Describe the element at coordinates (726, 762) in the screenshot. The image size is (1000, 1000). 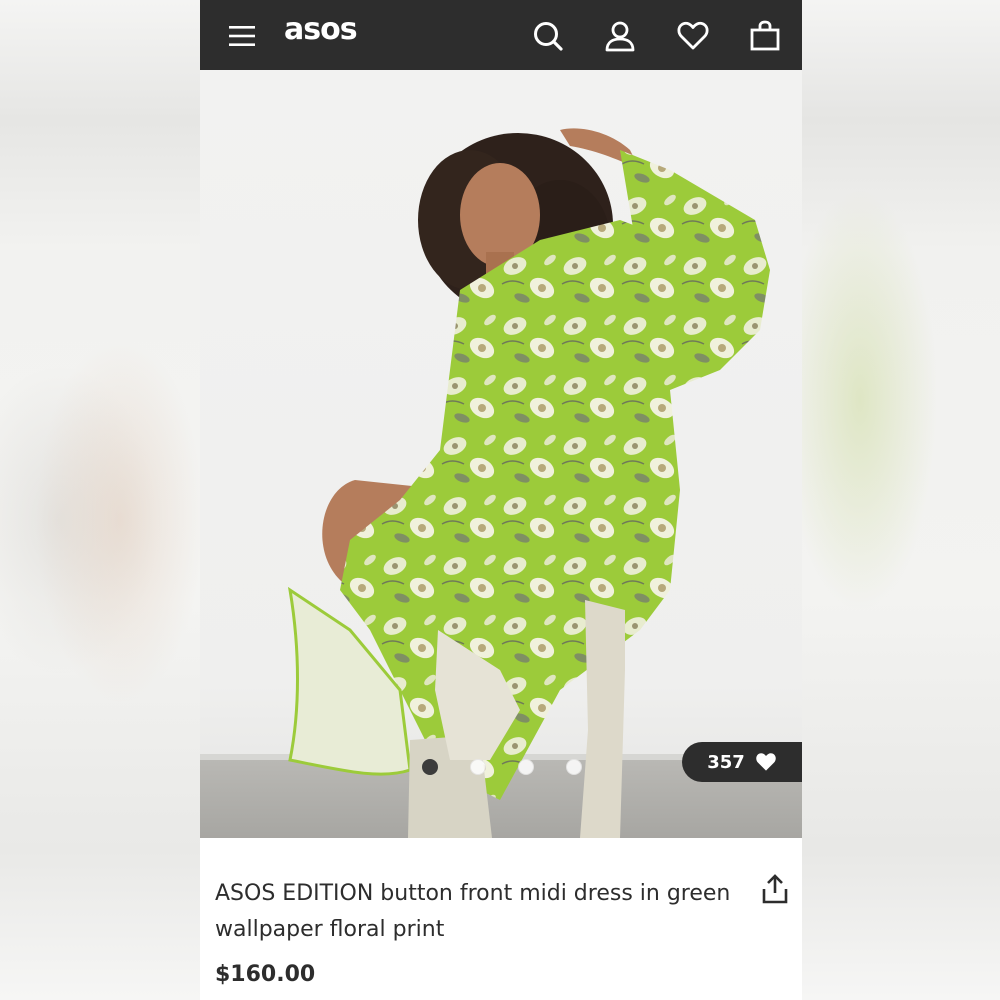
I see `likes-count: 357` at that location.